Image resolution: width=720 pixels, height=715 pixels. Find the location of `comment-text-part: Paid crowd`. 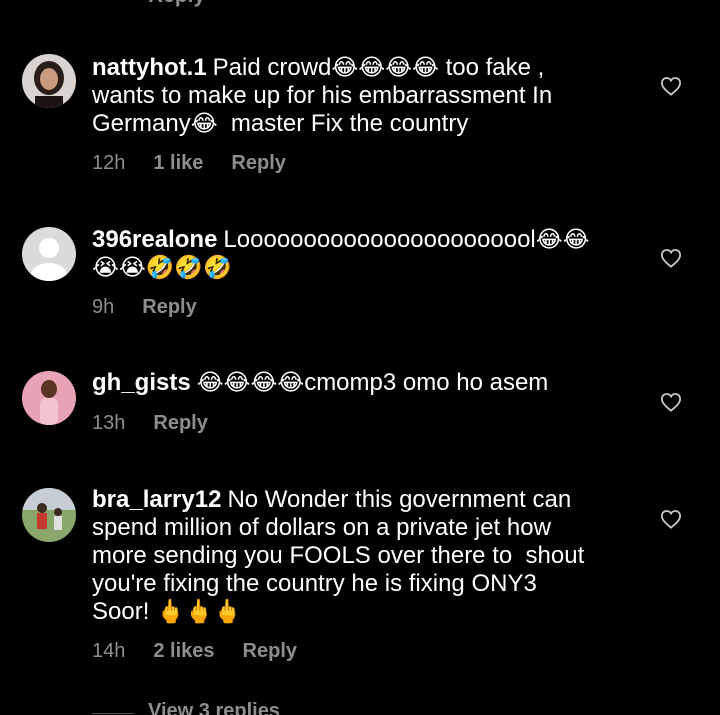

comment-text-part: Paid crowd is located at coordinates (272, 67).